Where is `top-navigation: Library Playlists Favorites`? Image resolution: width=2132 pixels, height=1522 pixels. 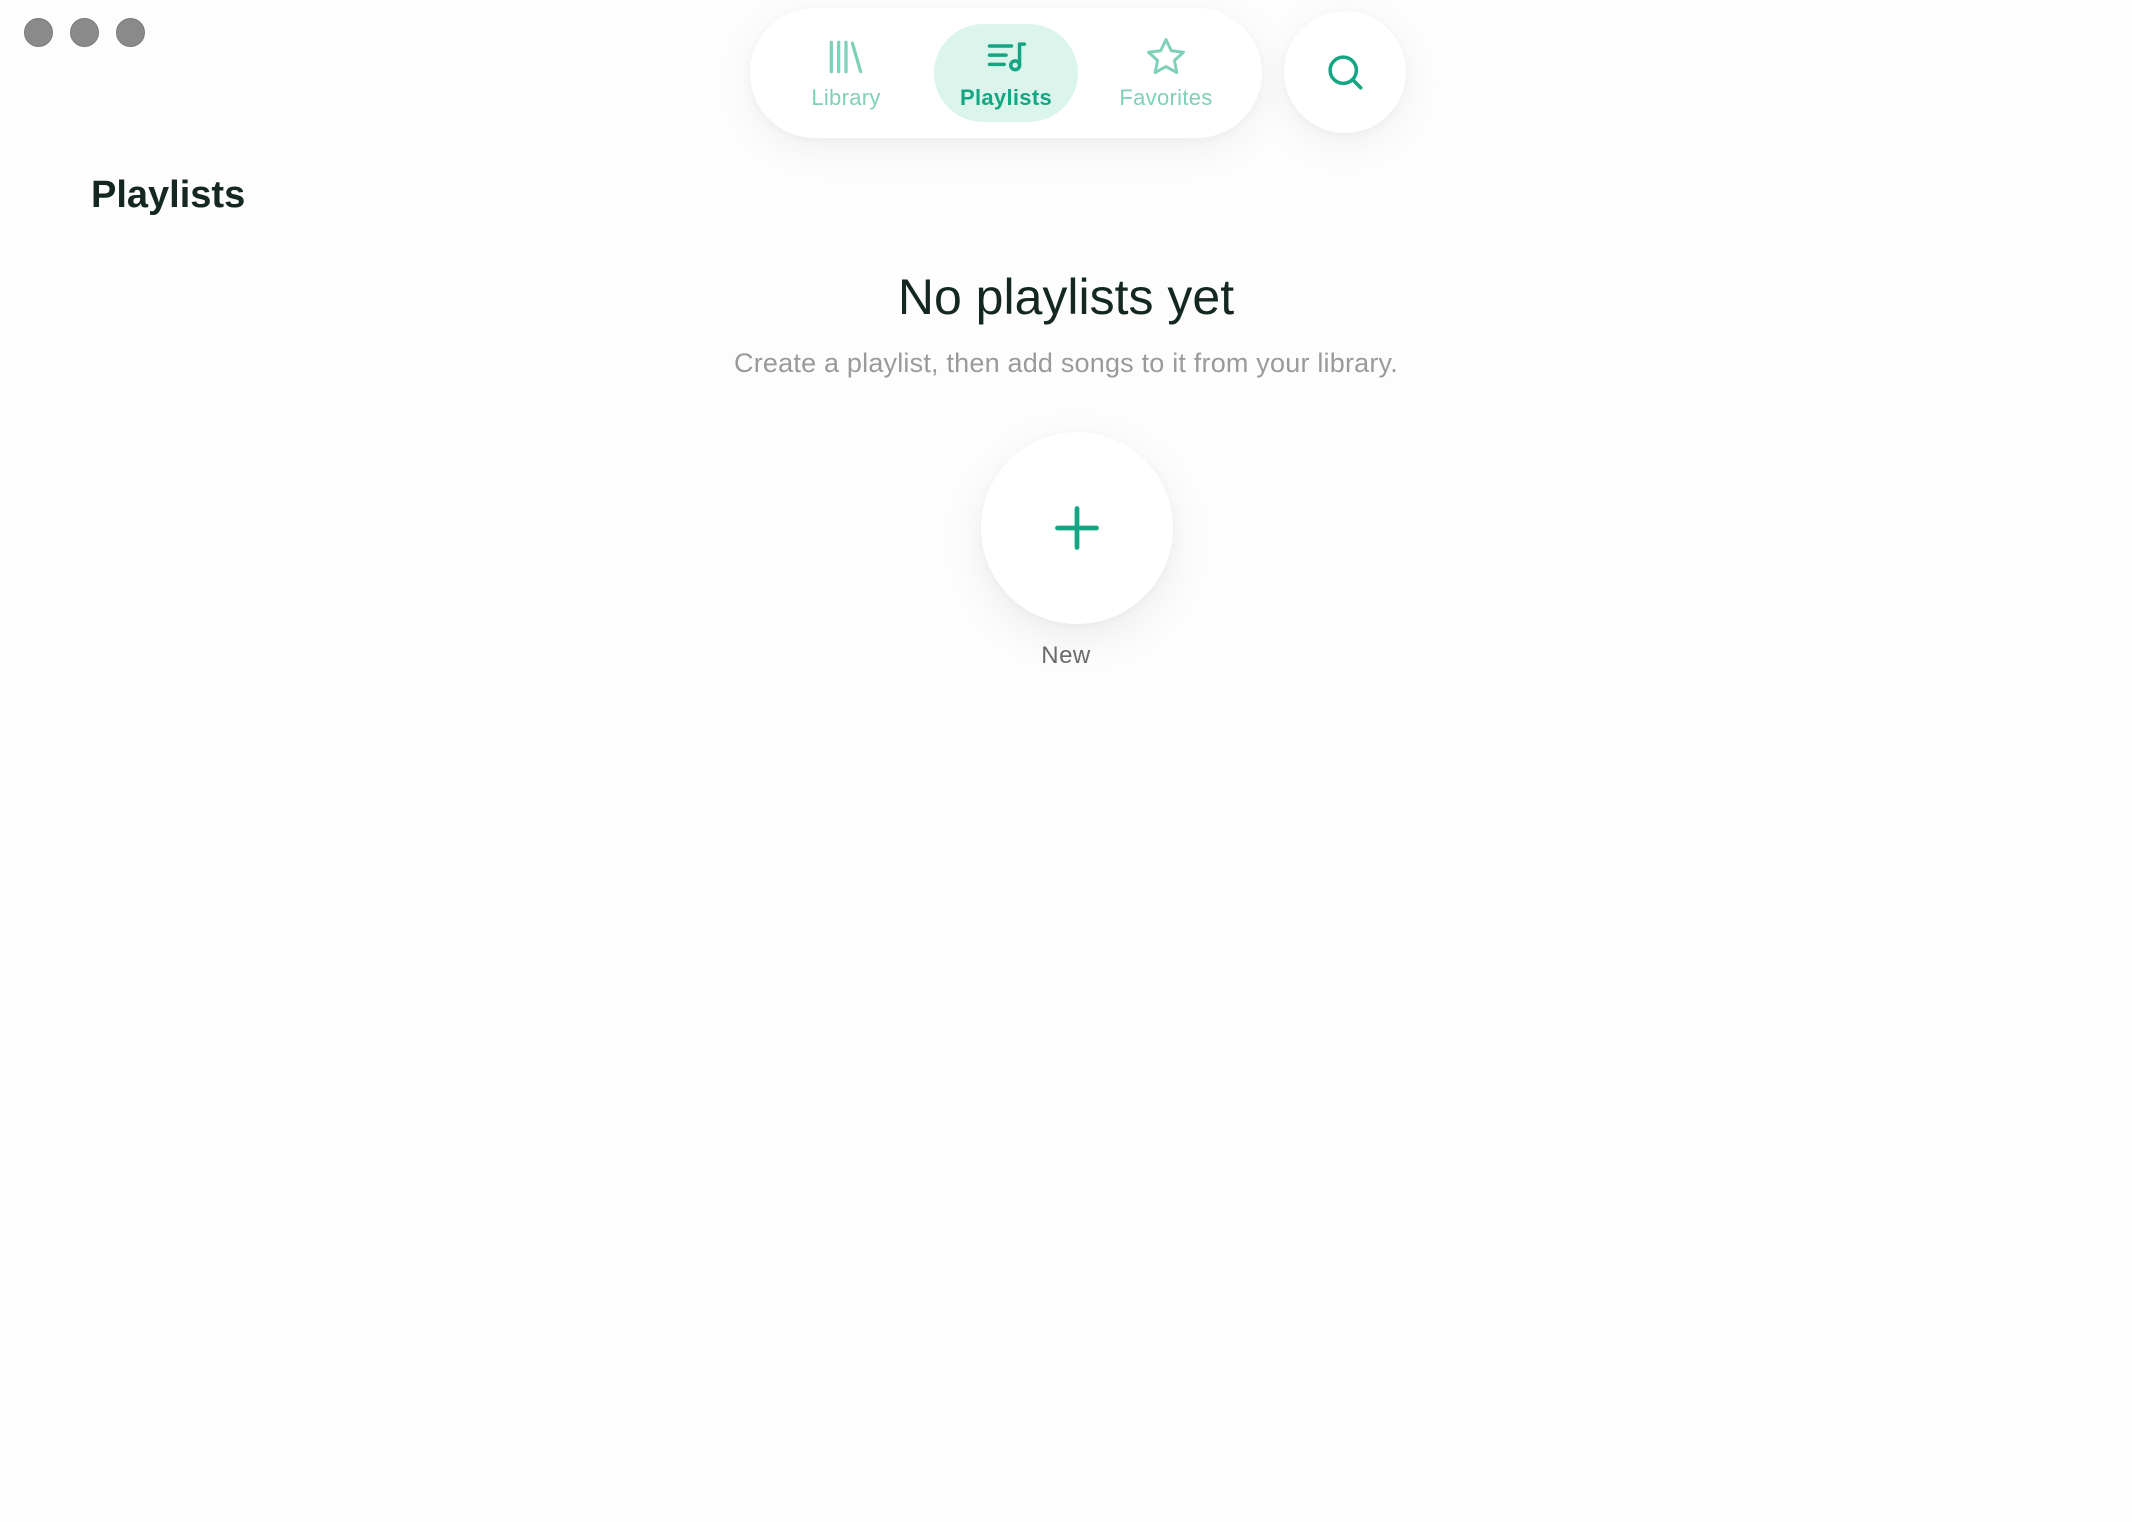
top-navigation: Library Playlists Favorites is located at coordinates (1006, 73).